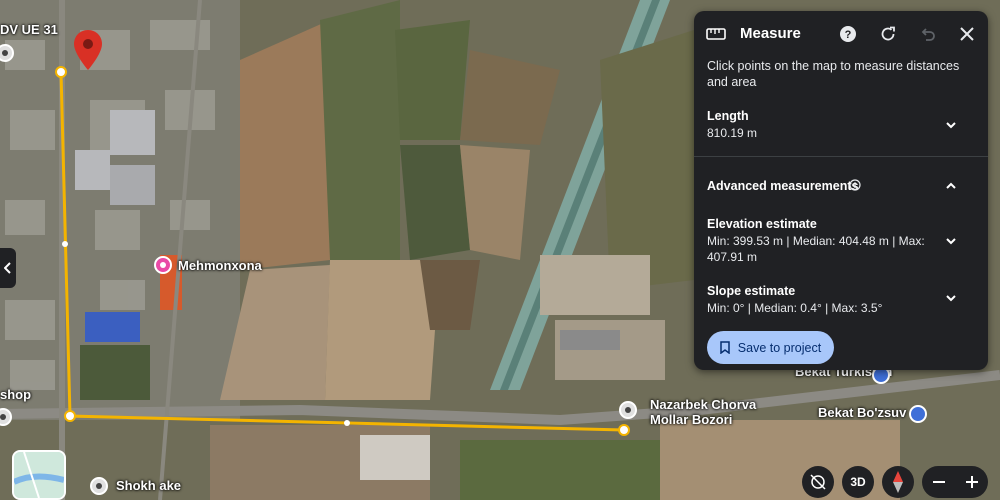  What do you see at coordinates (703, 404) in the screenshot?
I see `market-label-line1: Nazarbek Chorva` at bounding box center [703, 404].